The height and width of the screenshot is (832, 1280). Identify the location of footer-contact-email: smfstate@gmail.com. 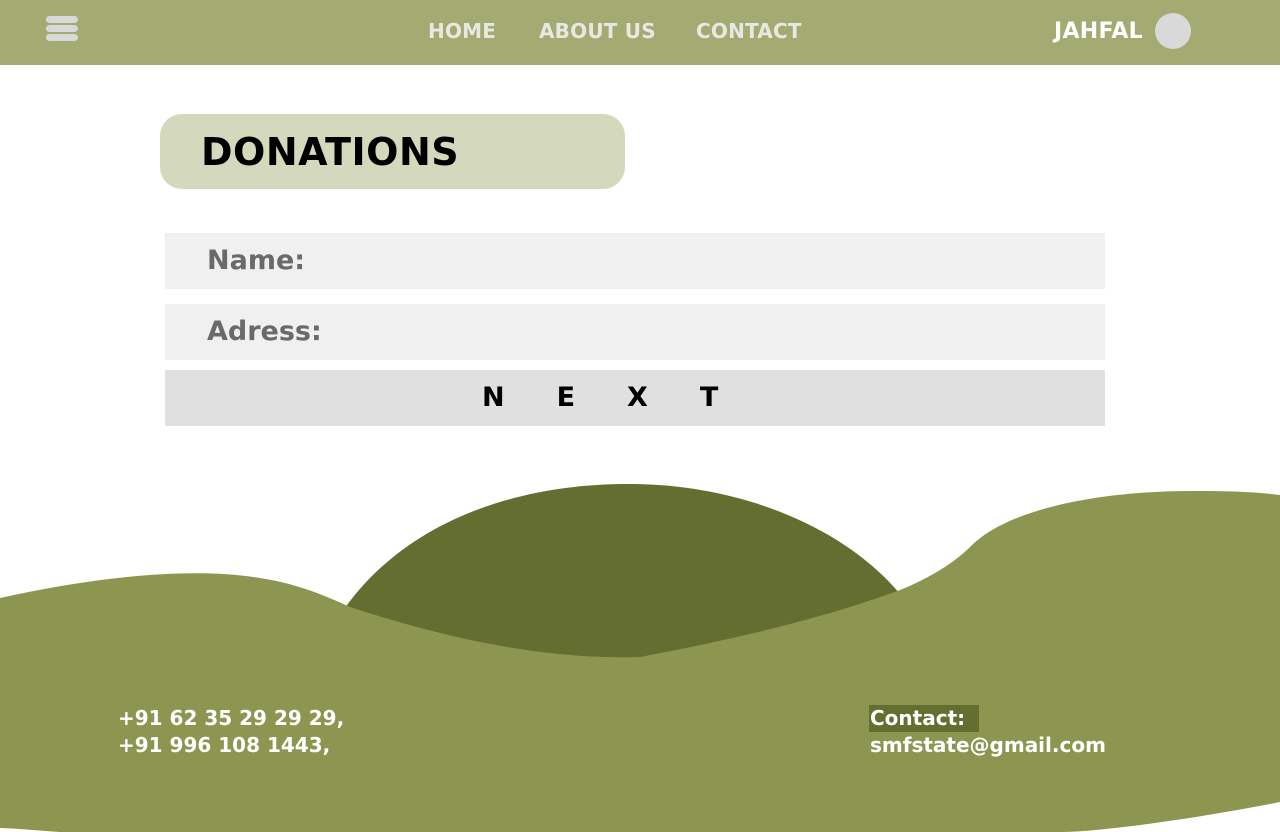
(988, 745).